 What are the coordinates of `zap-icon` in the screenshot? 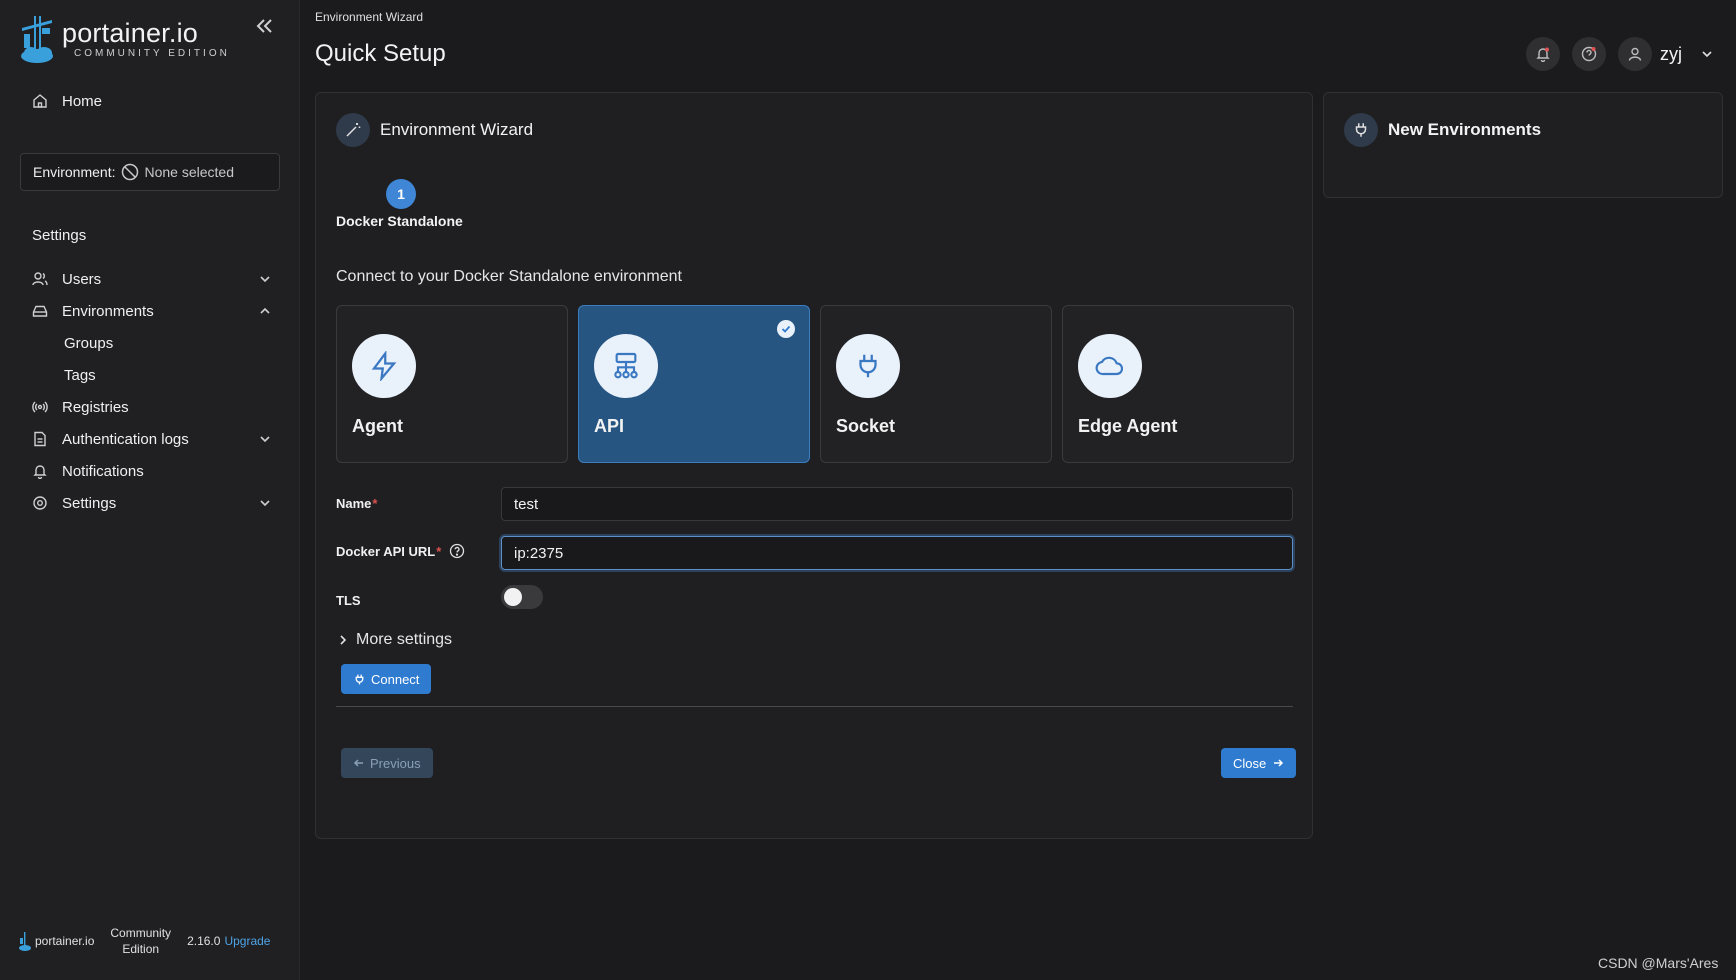 It's located at (384, 366).